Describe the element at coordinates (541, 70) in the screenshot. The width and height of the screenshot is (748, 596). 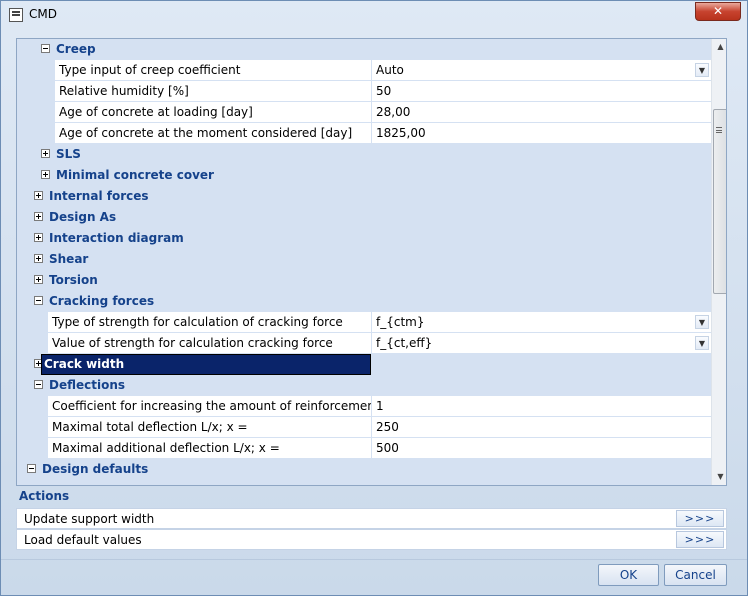
I see `property-value-select: Auto ▼` at that location.